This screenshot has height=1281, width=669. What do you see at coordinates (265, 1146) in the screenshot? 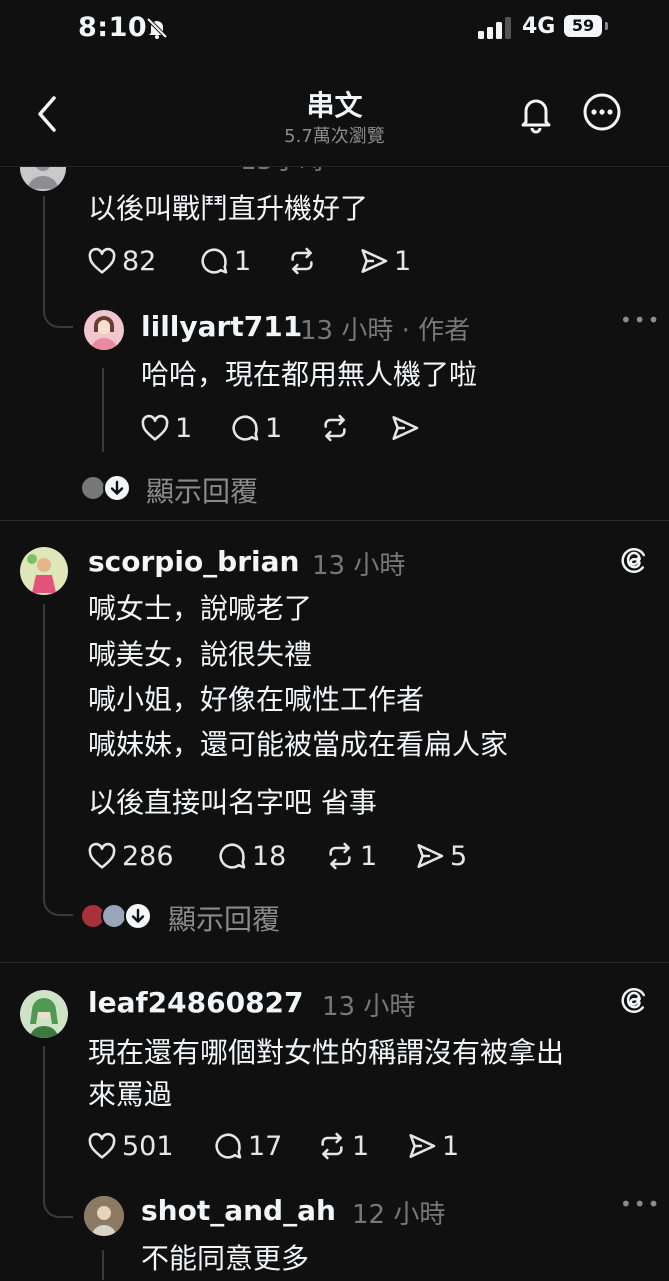
I see `reply-count: 17` at bounding box center [265, 1146].